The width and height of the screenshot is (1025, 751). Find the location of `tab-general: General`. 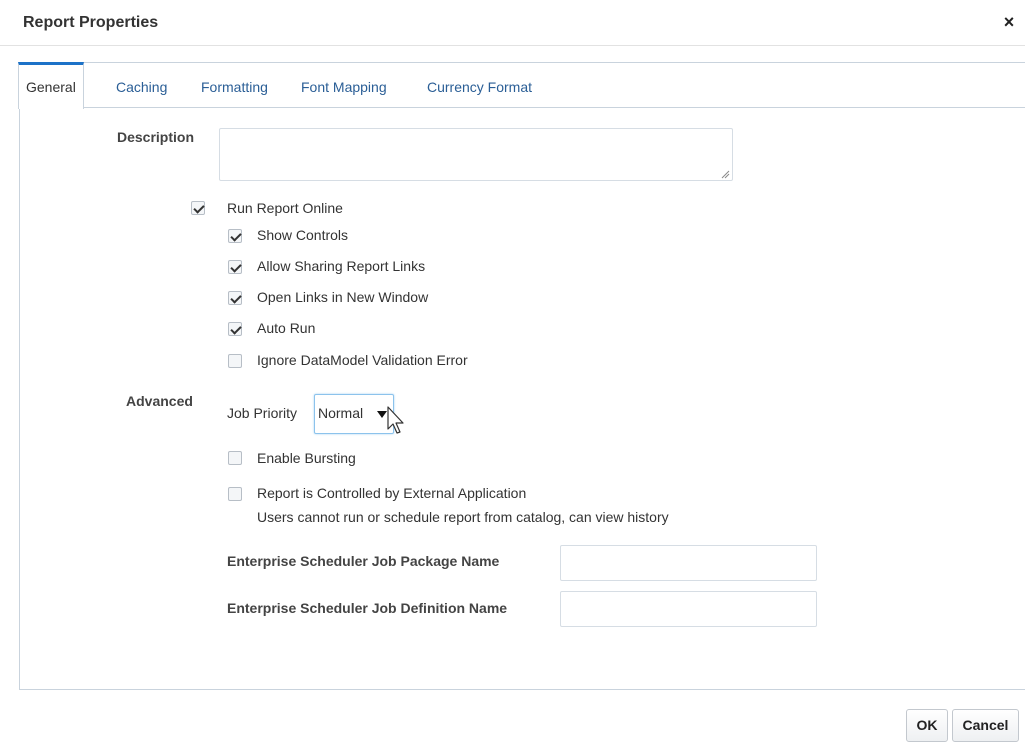

tab-general: General is located at coordinates (51, 85).